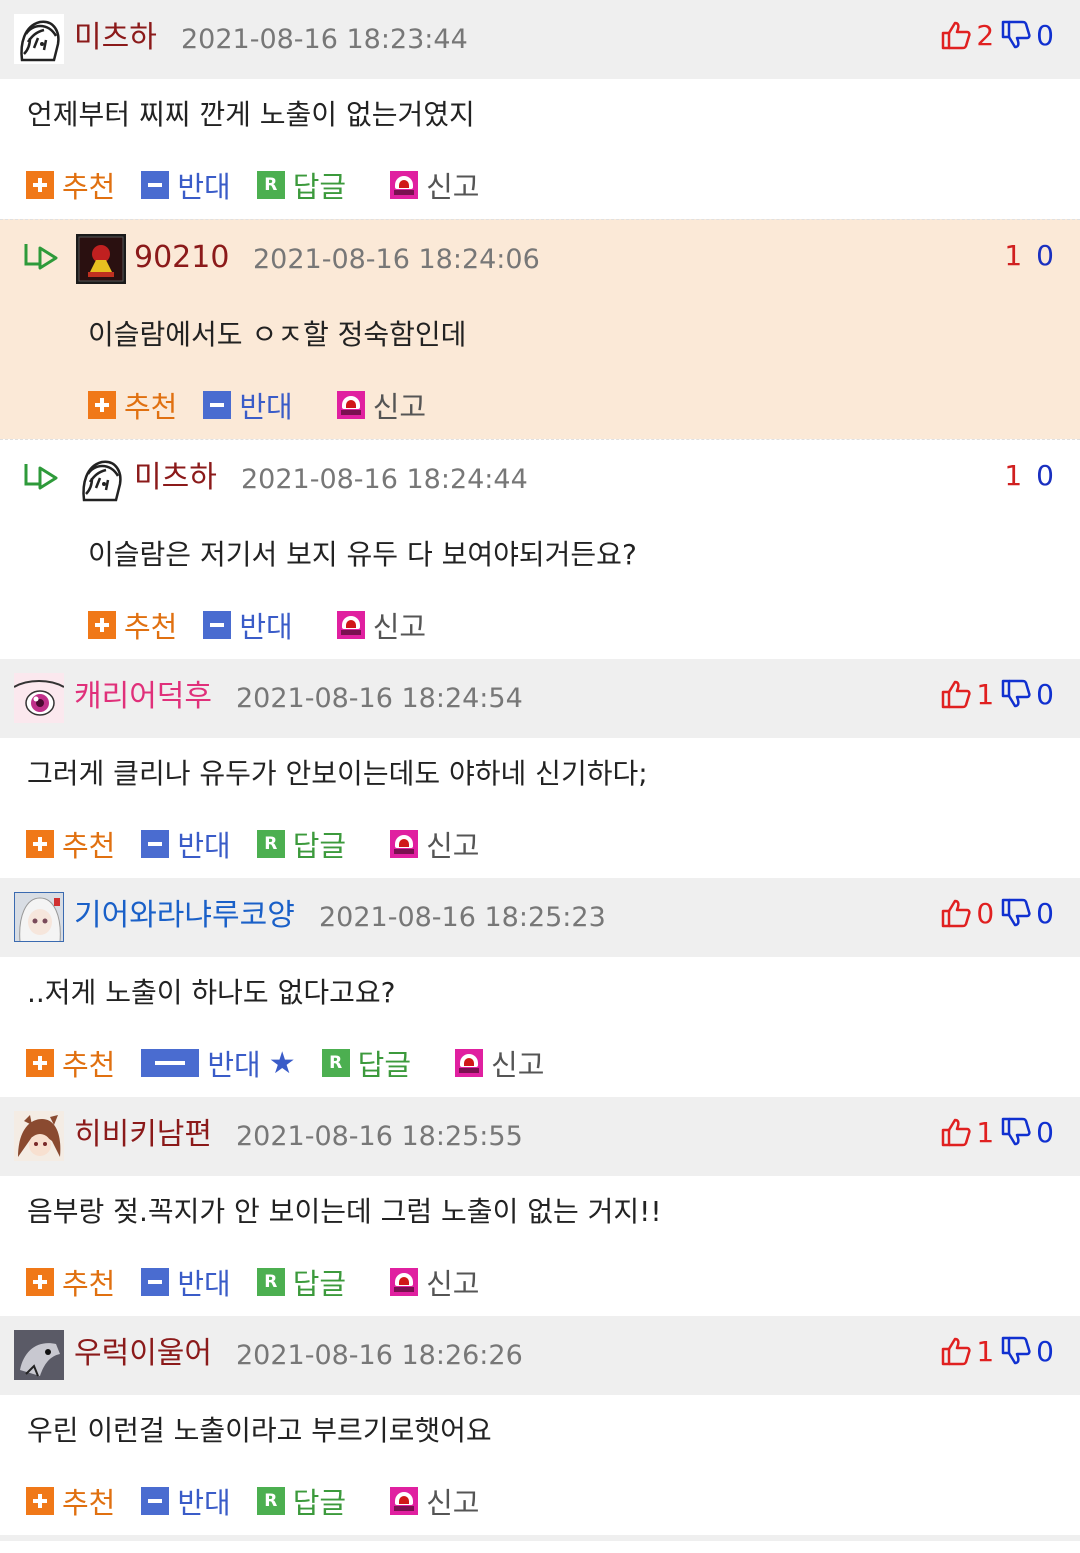 The width and height of the screenshot is (1080, 1553). I want to click on nickname: 캐리어덕후, so click(143, 697).